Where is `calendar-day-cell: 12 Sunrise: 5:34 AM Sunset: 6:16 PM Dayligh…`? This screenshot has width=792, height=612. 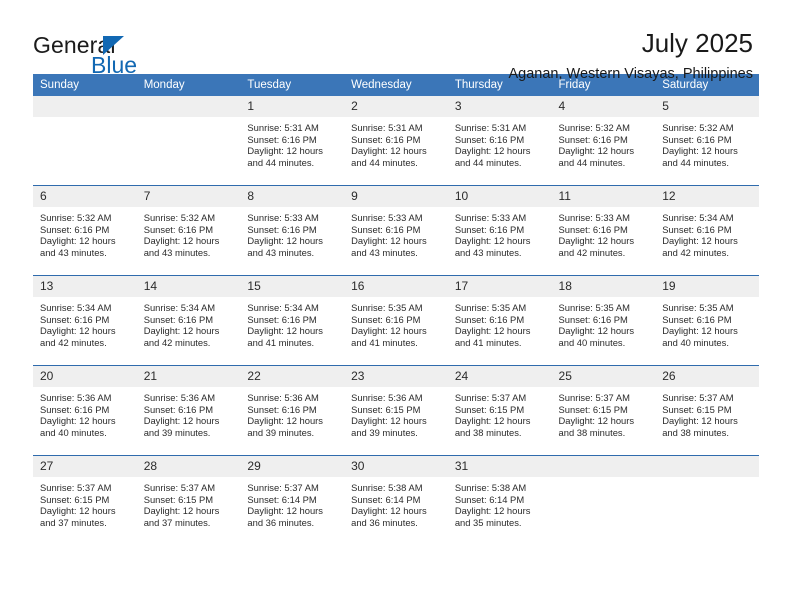
calendar-day-cell: 12 Sunrise: 5:34 AM Sunset: 6:16 PM Dayligh… is located at coordinates (707, 230).